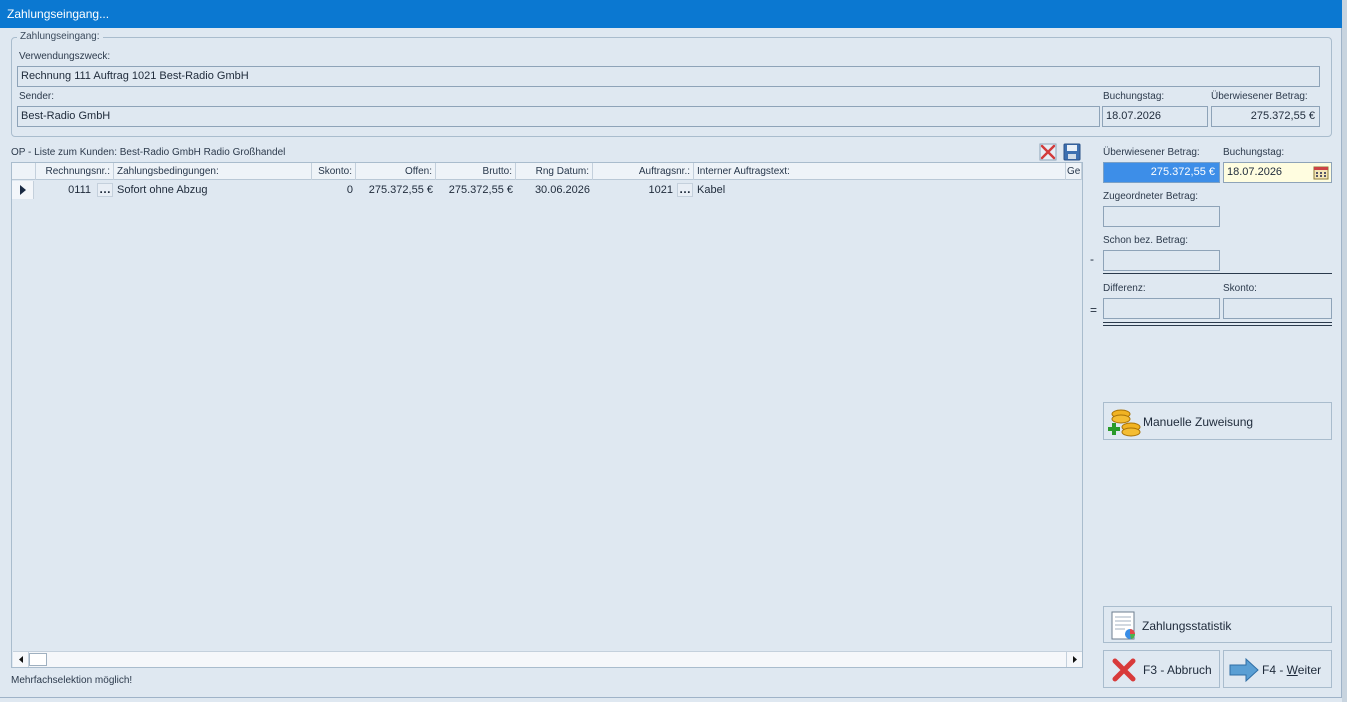 The height and width of the screenshot is (702, 1347). I want to click on cell-order-number: 1021, so click(660, 190).